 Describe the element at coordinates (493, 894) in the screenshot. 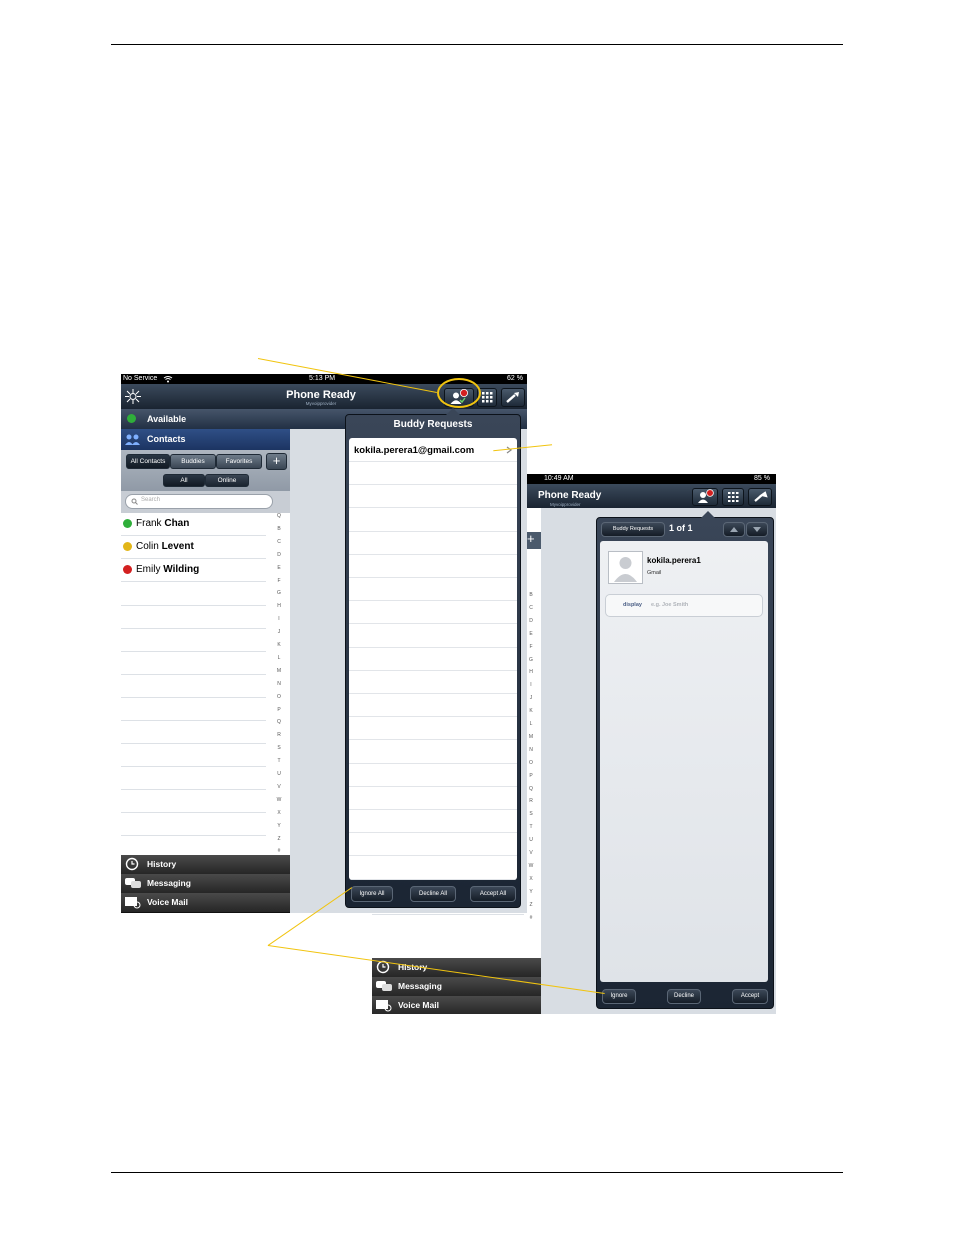

I see `accept-all-button: Accept All` at that location.